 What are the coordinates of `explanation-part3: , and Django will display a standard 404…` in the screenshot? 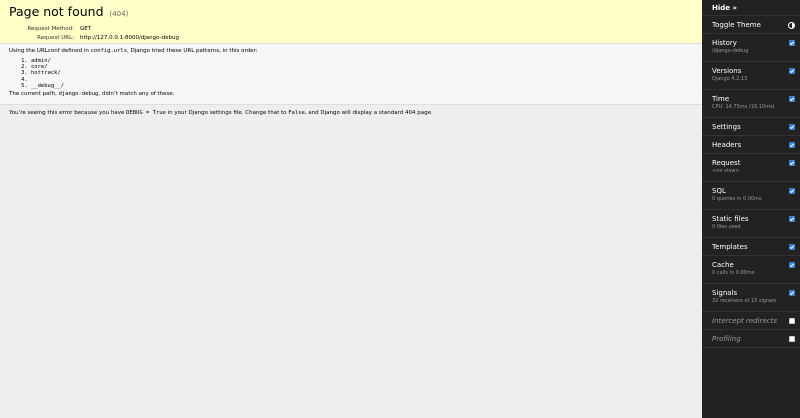 It's located at (368, 113).